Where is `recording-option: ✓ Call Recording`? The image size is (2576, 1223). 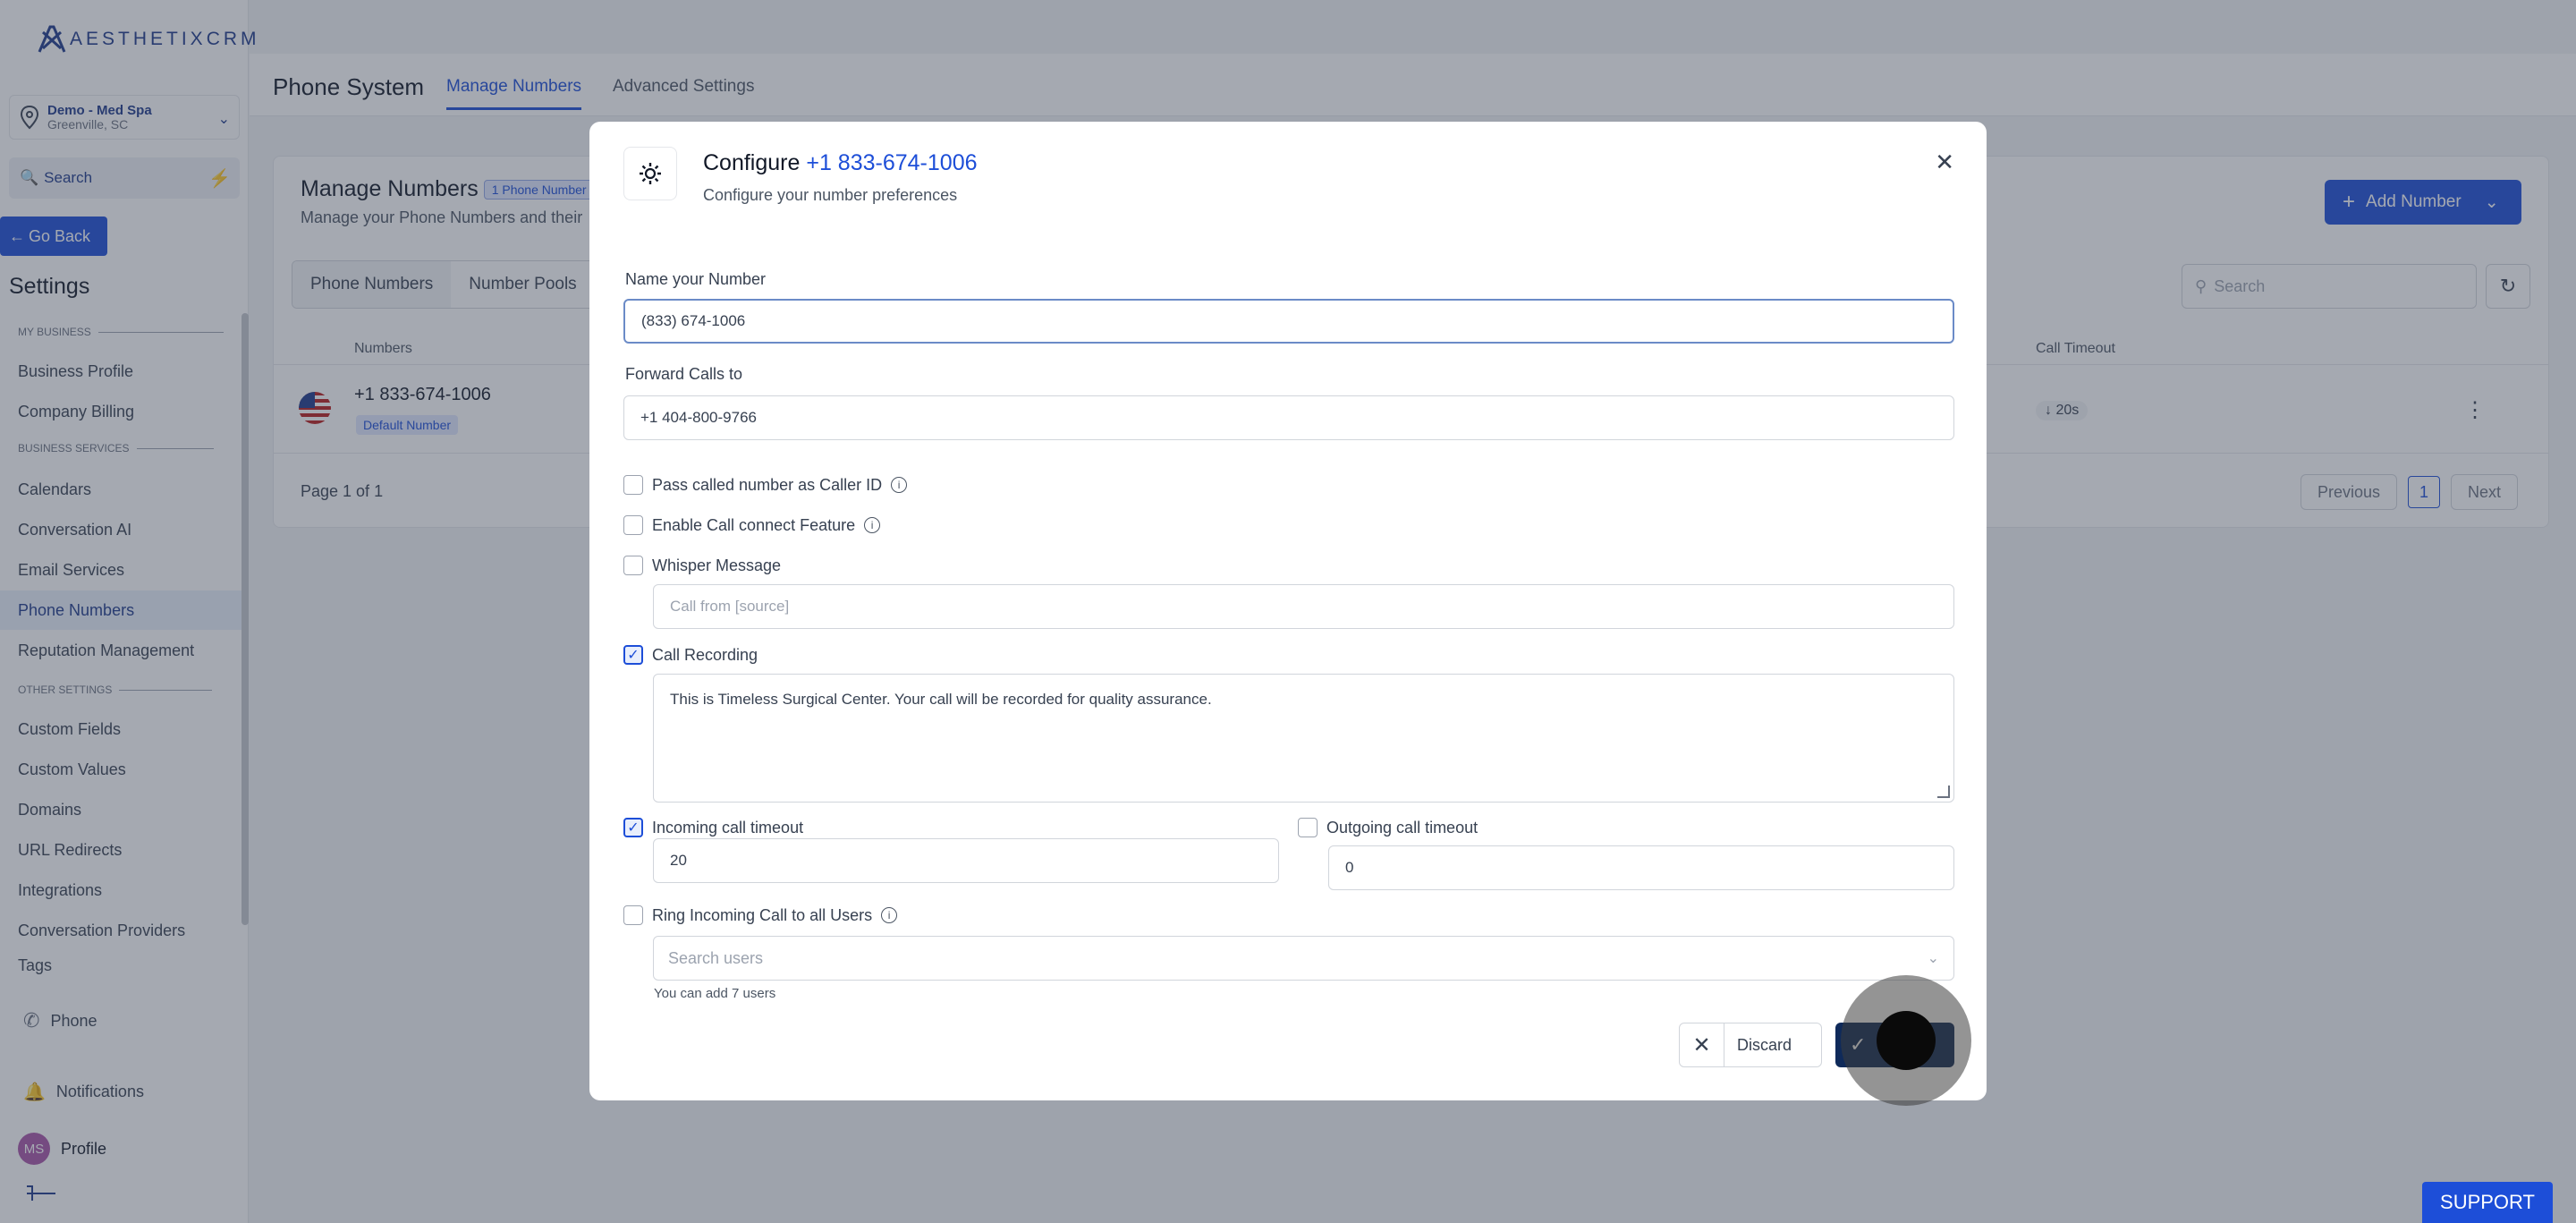
recording-option: ✓ Call Recording is located at coordinates (690, 655).